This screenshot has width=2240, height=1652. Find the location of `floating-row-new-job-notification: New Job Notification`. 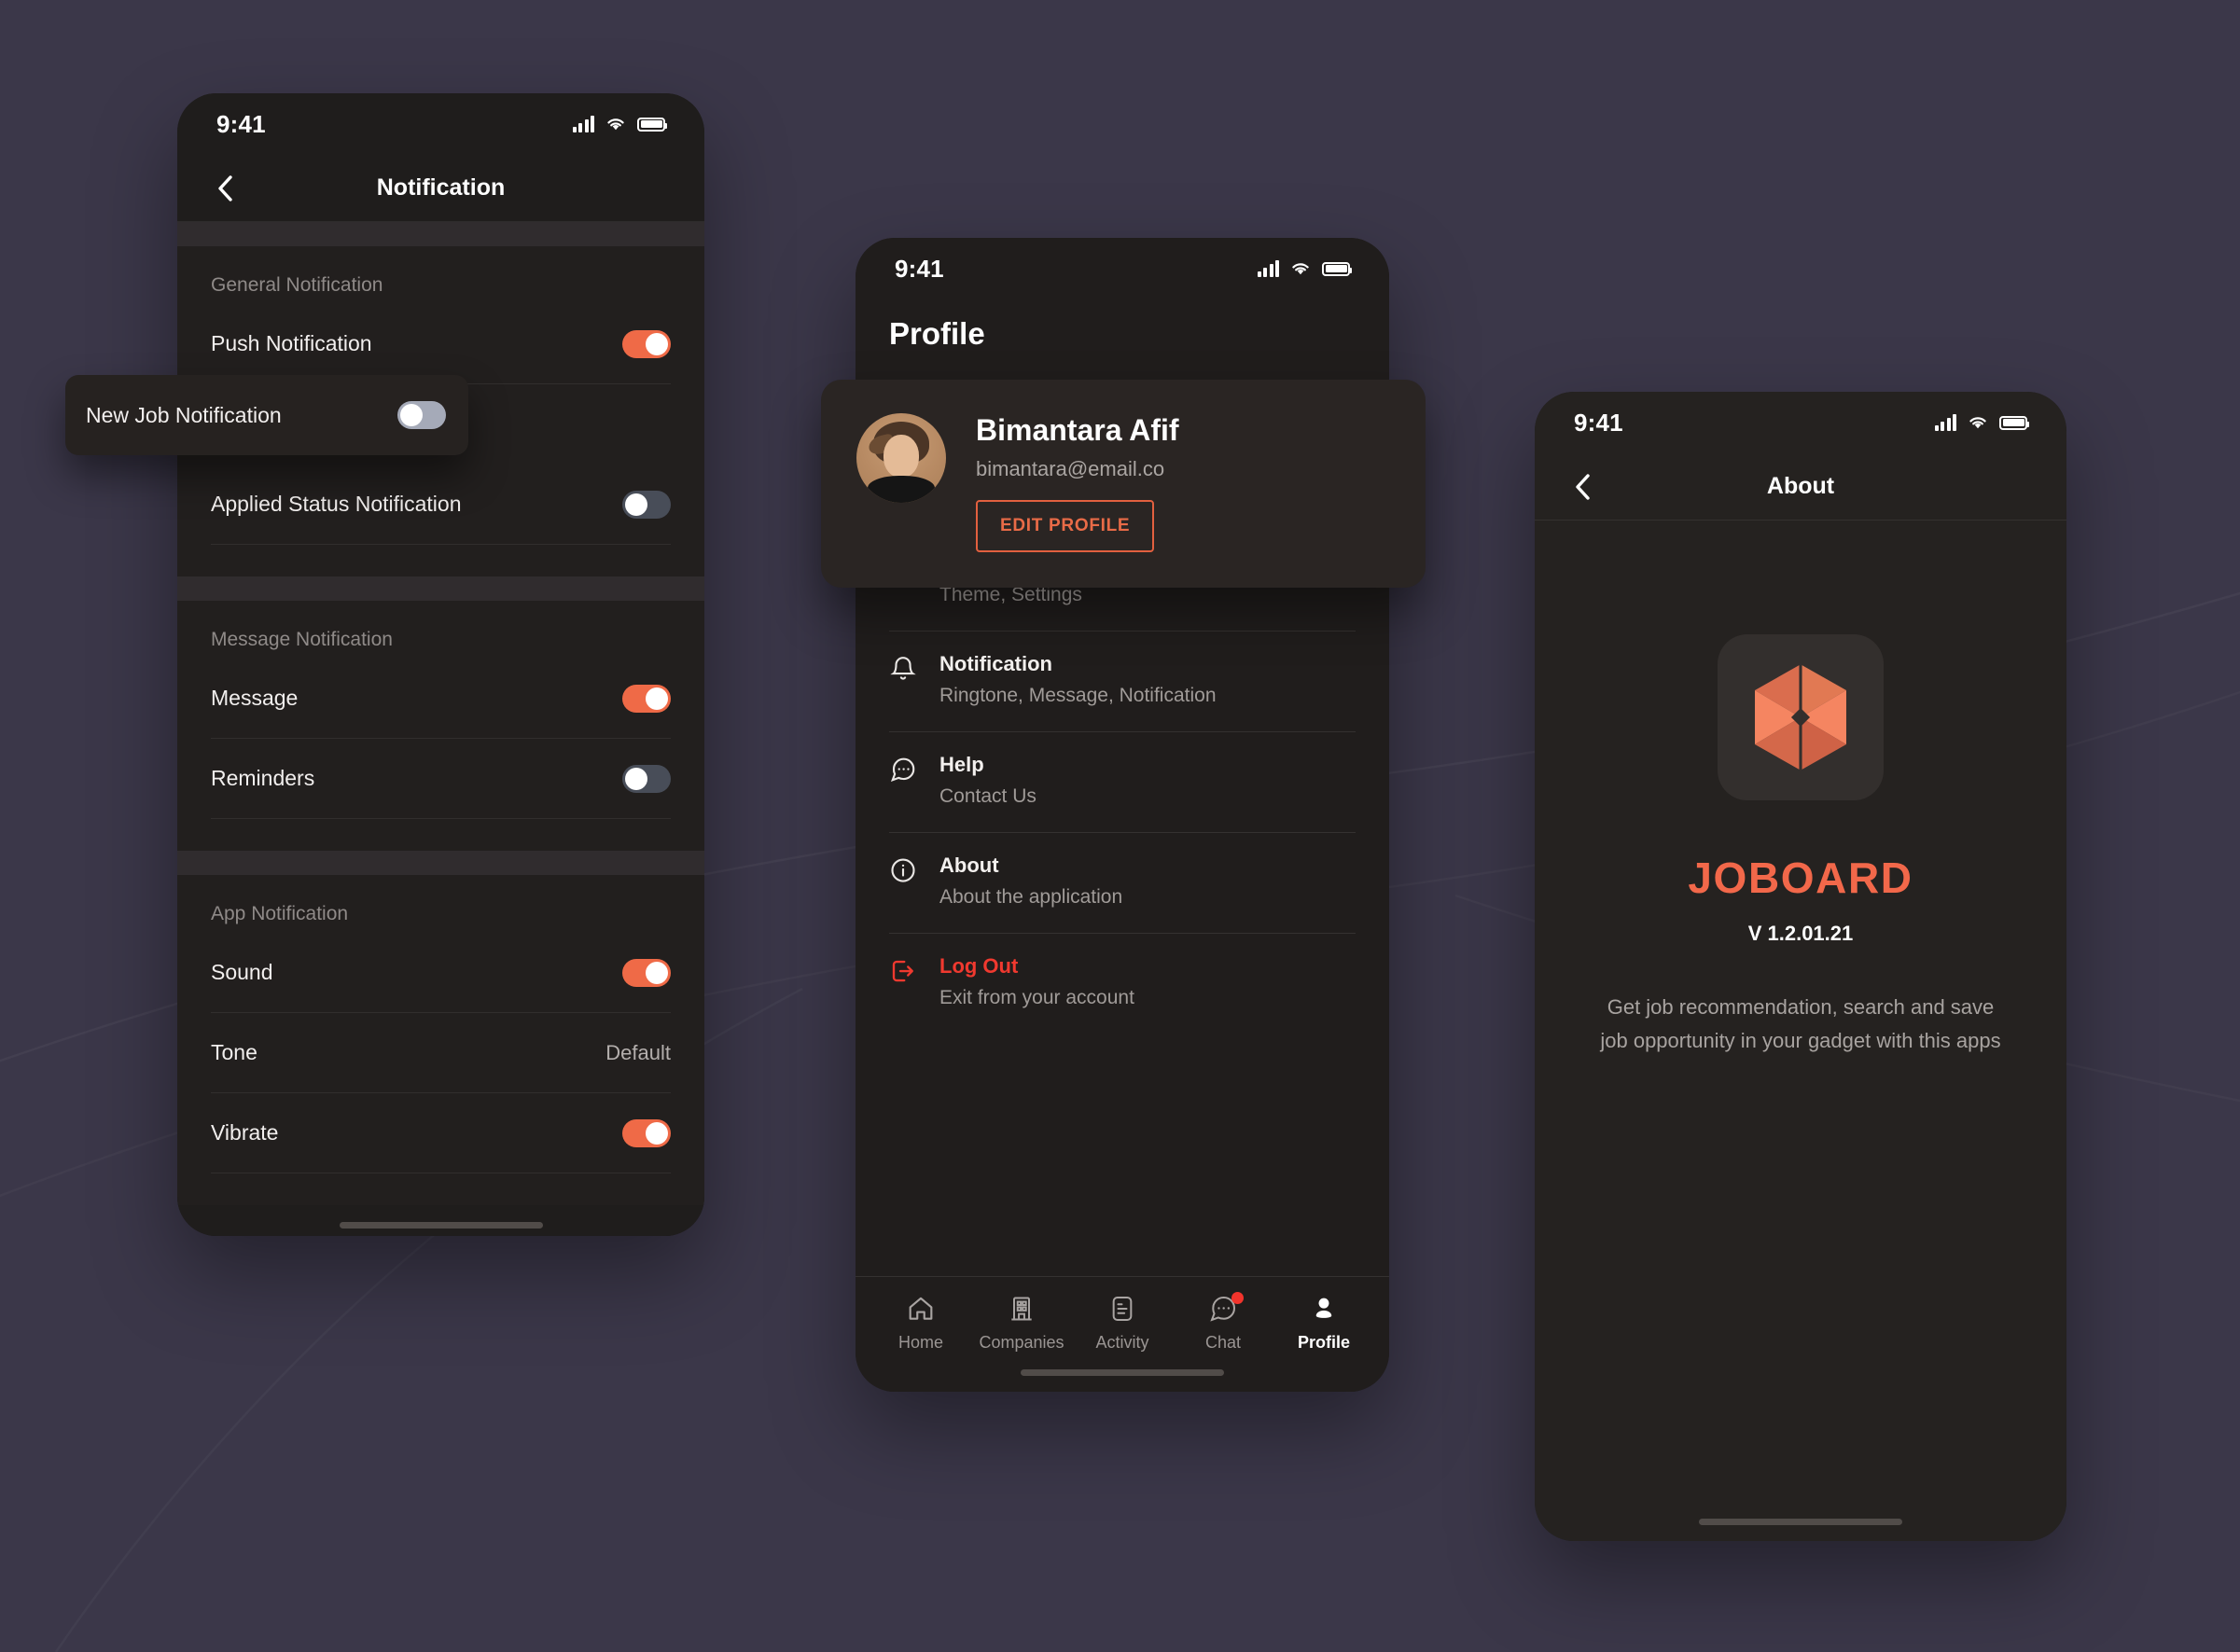

floating-row-new-job-notification: New Job Notification is located at coordinates (266, 415).